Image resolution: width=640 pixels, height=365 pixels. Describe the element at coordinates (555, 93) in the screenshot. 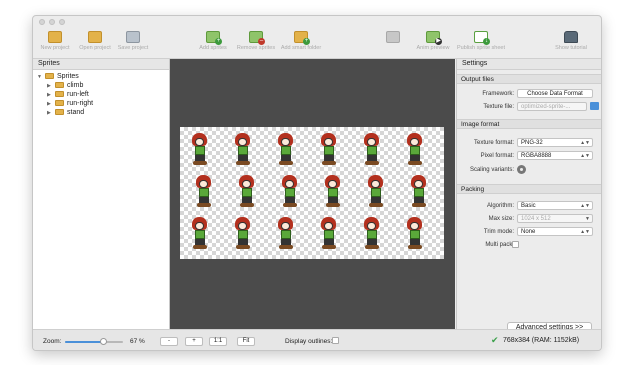

I see `choose-data-format-button: Choose Data Format` at that location.